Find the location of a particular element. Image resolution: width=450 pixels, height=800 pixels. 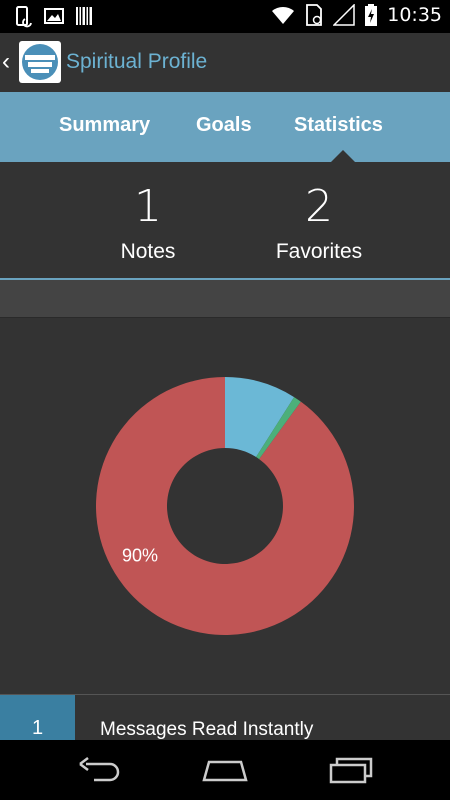

favorites-label: Favorites is located at coordinates (319, 251).